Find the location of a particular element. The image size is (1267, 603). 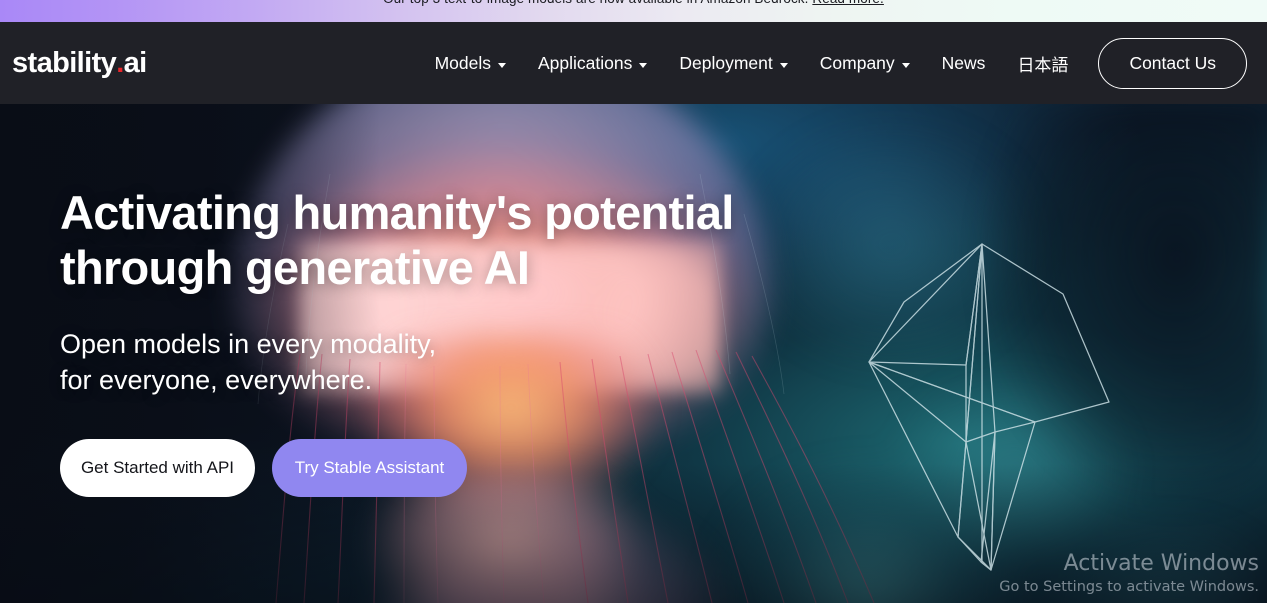

watermark-subtitle: Go to Settings to activate Windows. is located at coordinates (1129, 587).